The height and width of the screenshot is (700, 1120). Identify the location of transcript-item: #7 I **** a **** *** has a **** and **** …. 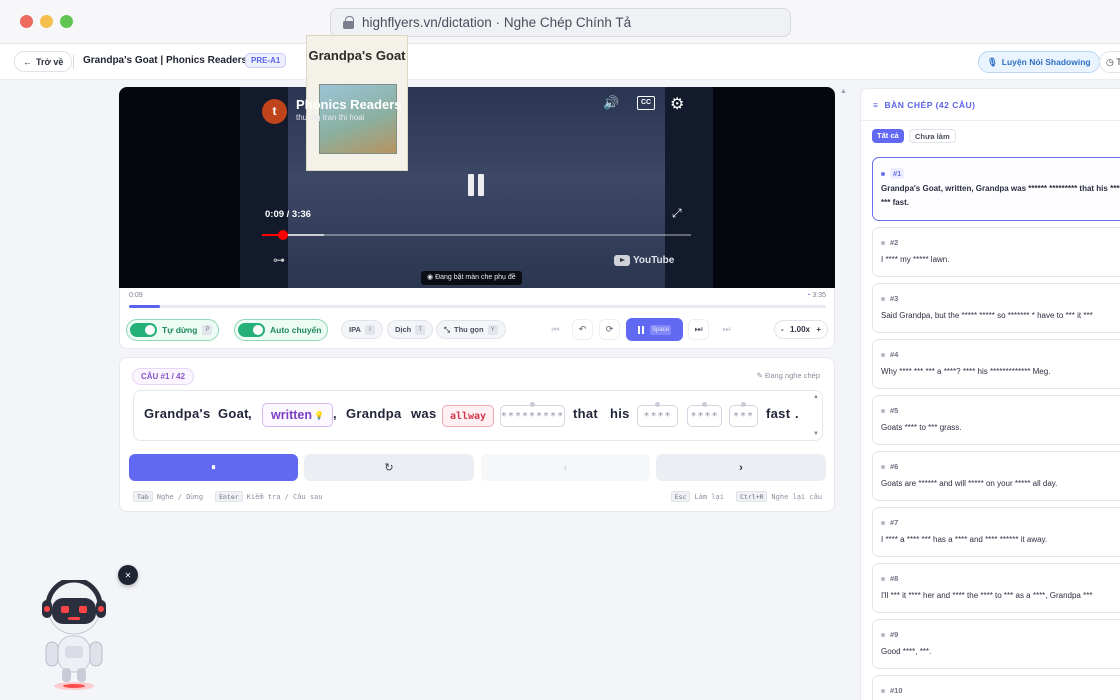
(996, 532).